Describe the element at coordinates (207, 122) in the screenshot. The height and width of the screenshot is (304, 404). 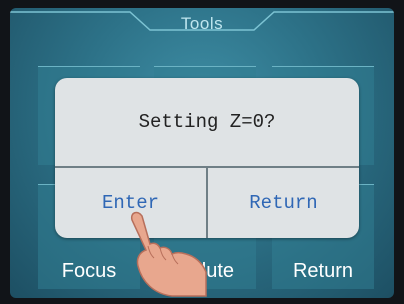
I see `dialog-message: Setting Z=0?` at that location.